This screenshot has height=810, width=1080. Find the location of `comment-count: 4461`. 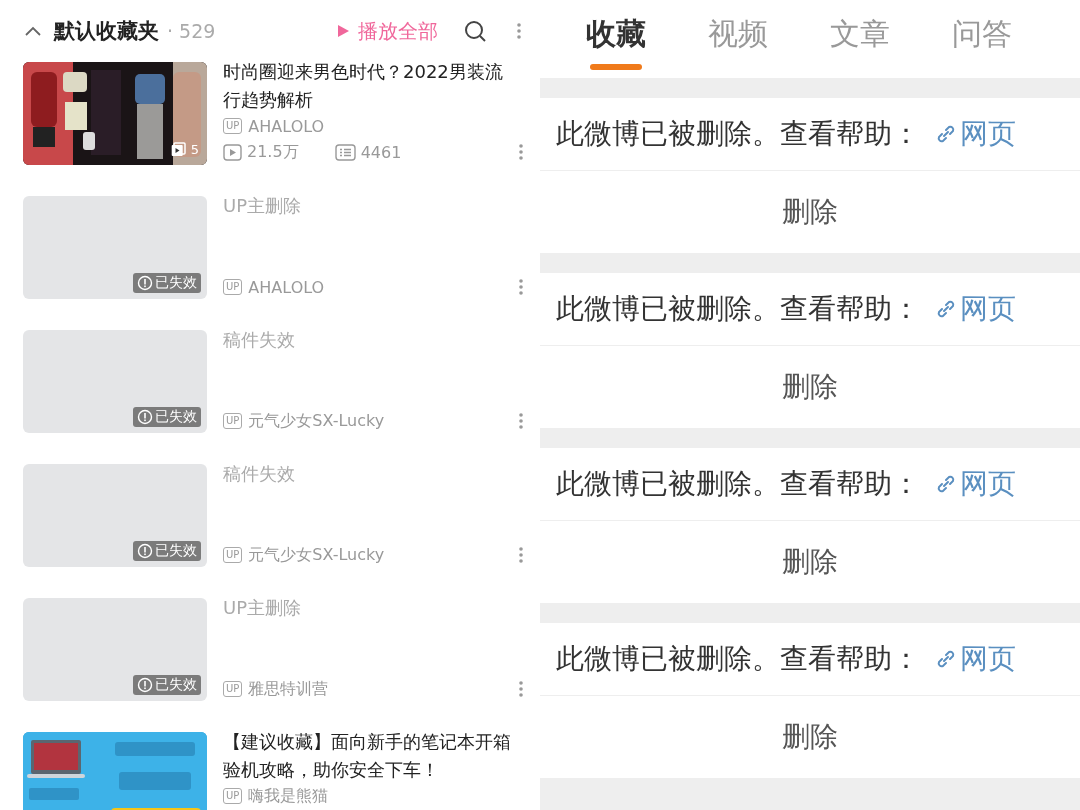

comment-count: 4461 is located at coordinates (381, 152).